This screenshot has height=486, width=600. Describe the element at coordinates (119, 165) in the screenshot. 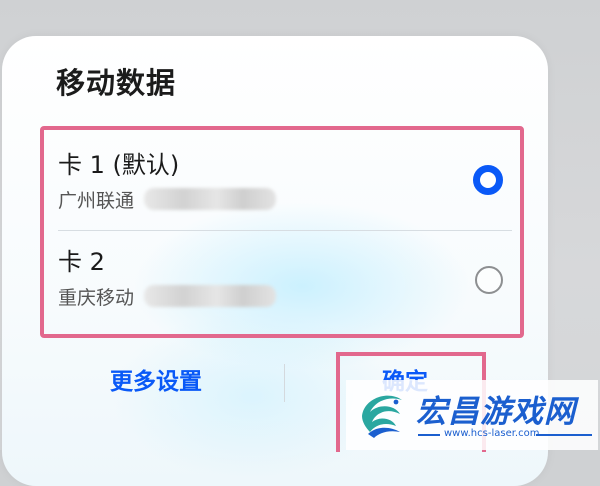

I see `sim-option-name: 卡 1 (默认)` at that location.